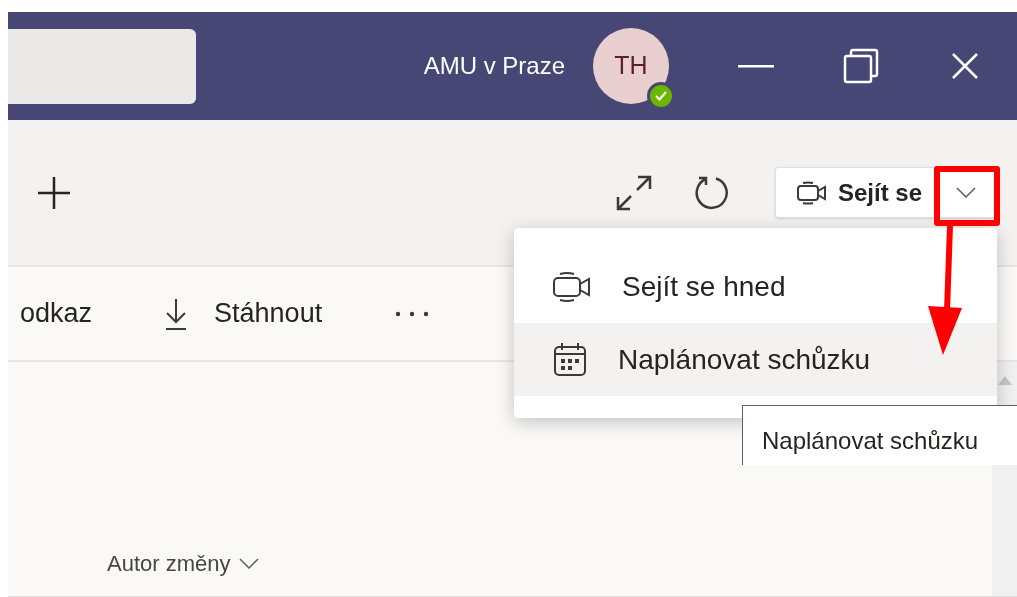 The image size is (1017, 597). I want to click on column-header: Autor změny, so click(183, 563).